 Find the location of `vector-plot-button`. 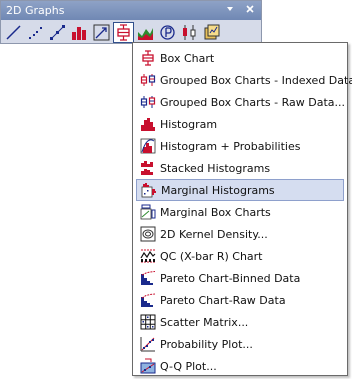

vector-plot-button is located at coordinates (101, 32).